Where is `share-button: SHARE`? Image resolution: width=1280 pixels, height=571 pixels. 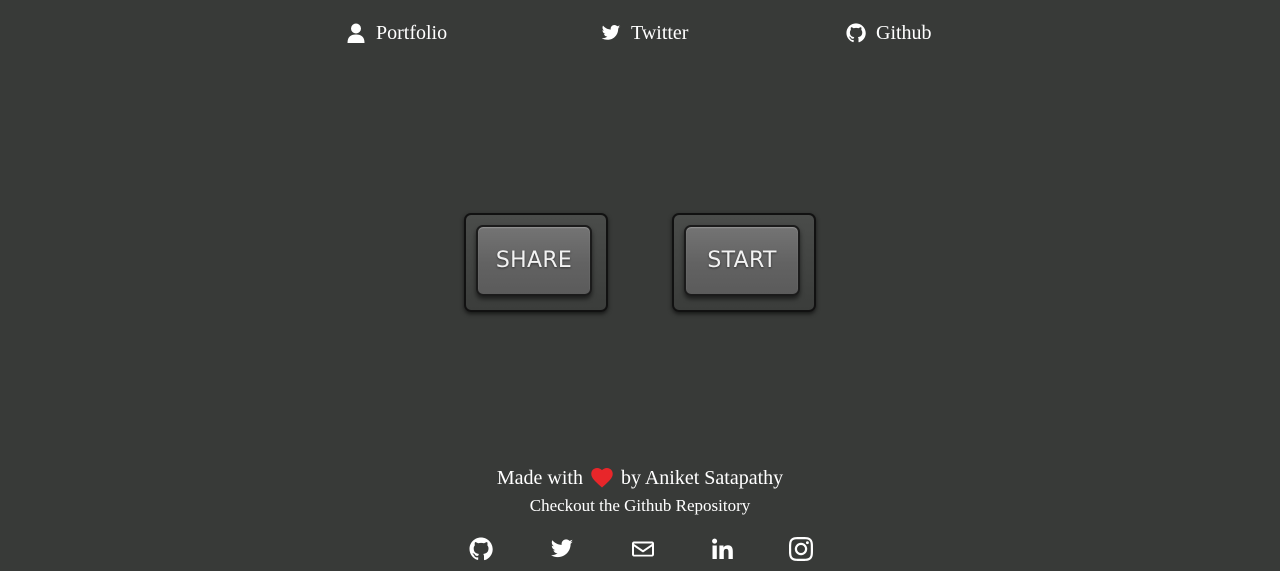 share-button: SHARE is located at coordinates (534, 260).